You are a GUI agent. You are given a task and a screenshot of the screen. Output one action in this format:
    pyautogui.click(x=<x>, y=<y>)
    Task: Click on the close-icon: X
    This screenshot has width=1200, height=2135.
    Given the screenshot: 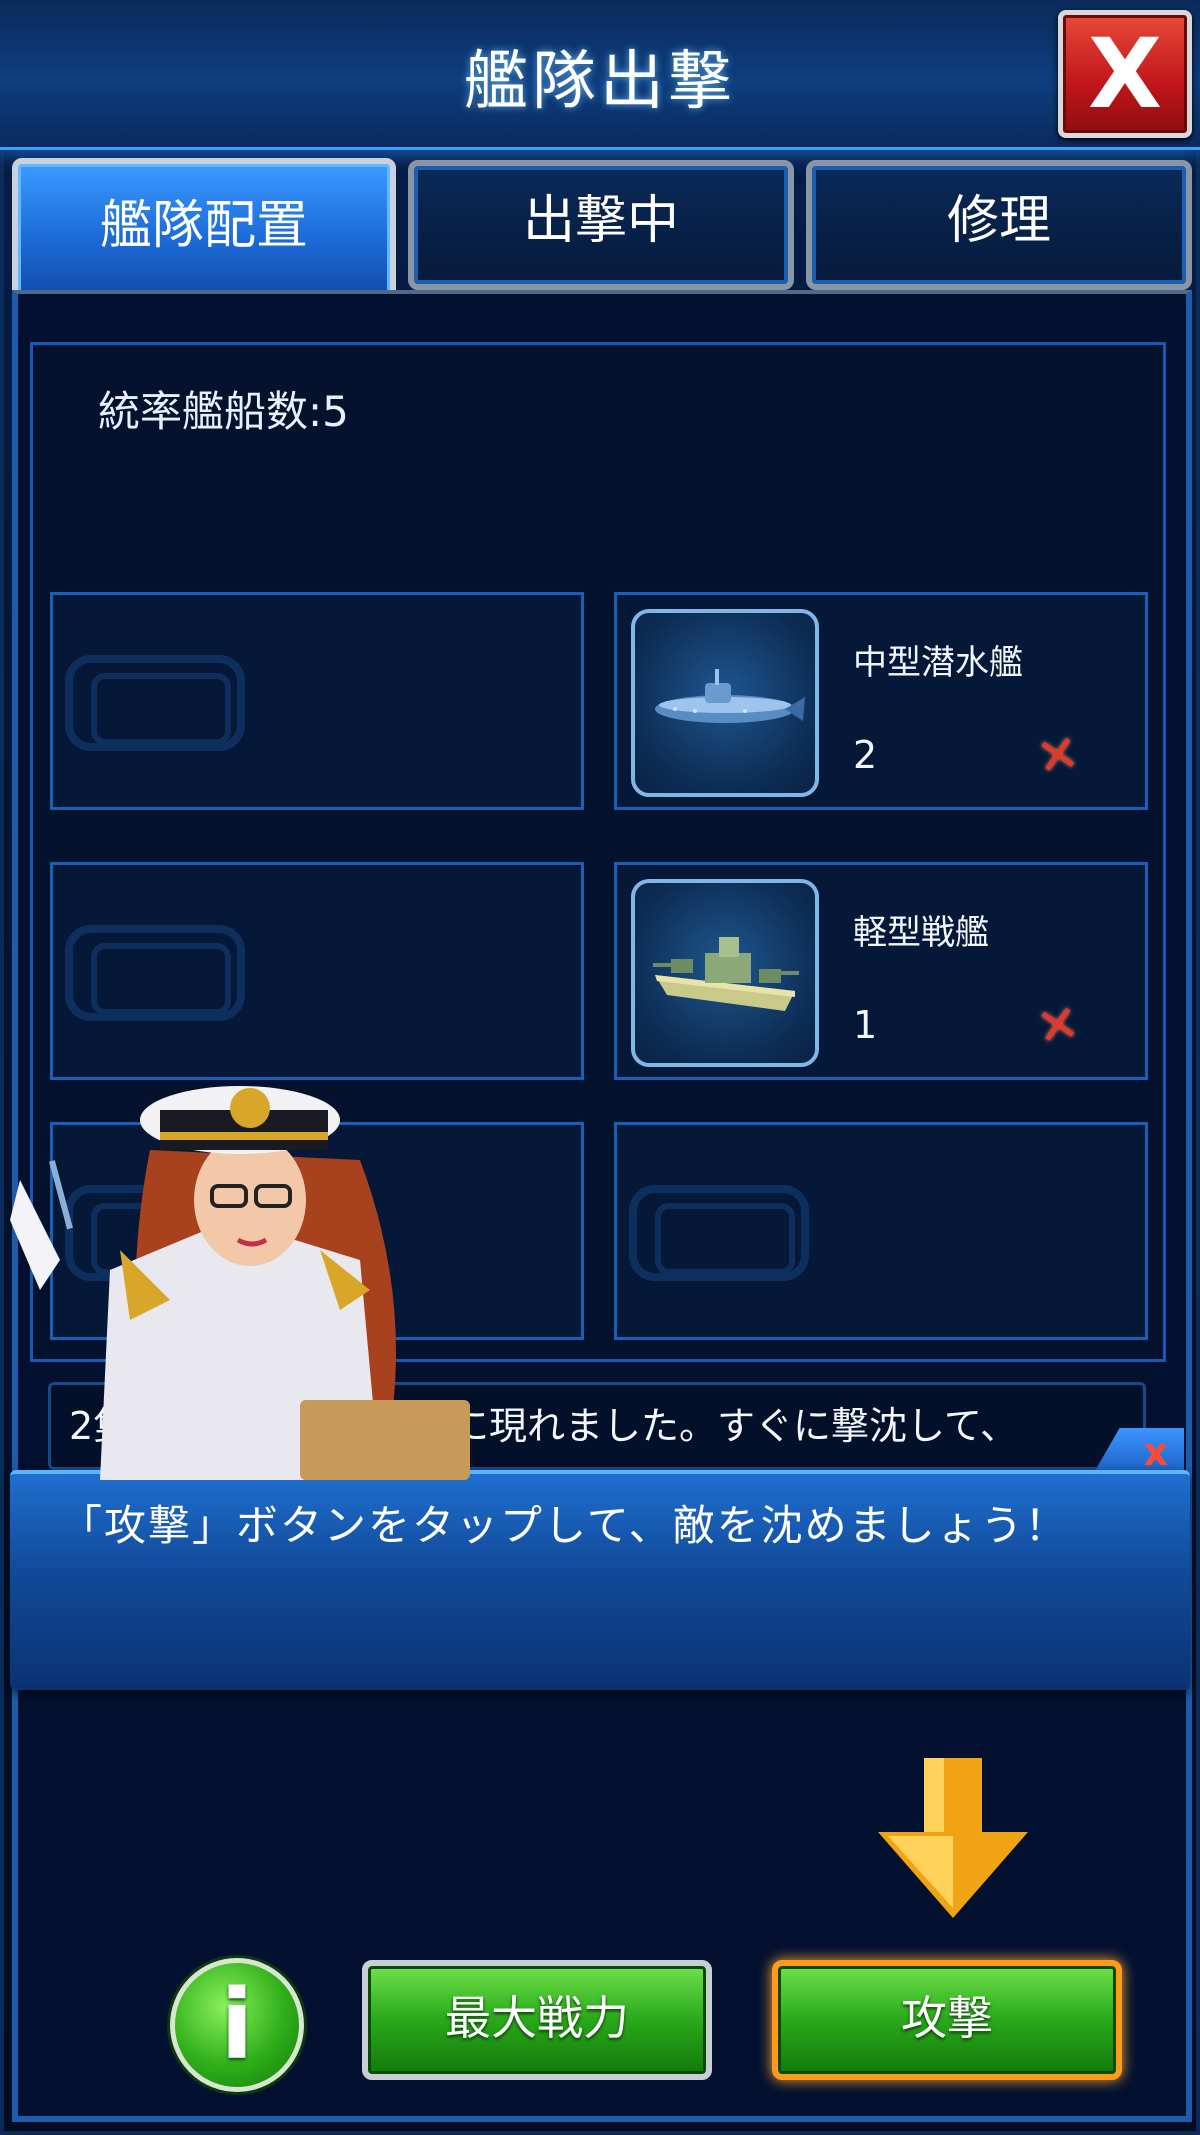 What is the action you would take?
    pyautogui.click(x=1124, y=74)
    